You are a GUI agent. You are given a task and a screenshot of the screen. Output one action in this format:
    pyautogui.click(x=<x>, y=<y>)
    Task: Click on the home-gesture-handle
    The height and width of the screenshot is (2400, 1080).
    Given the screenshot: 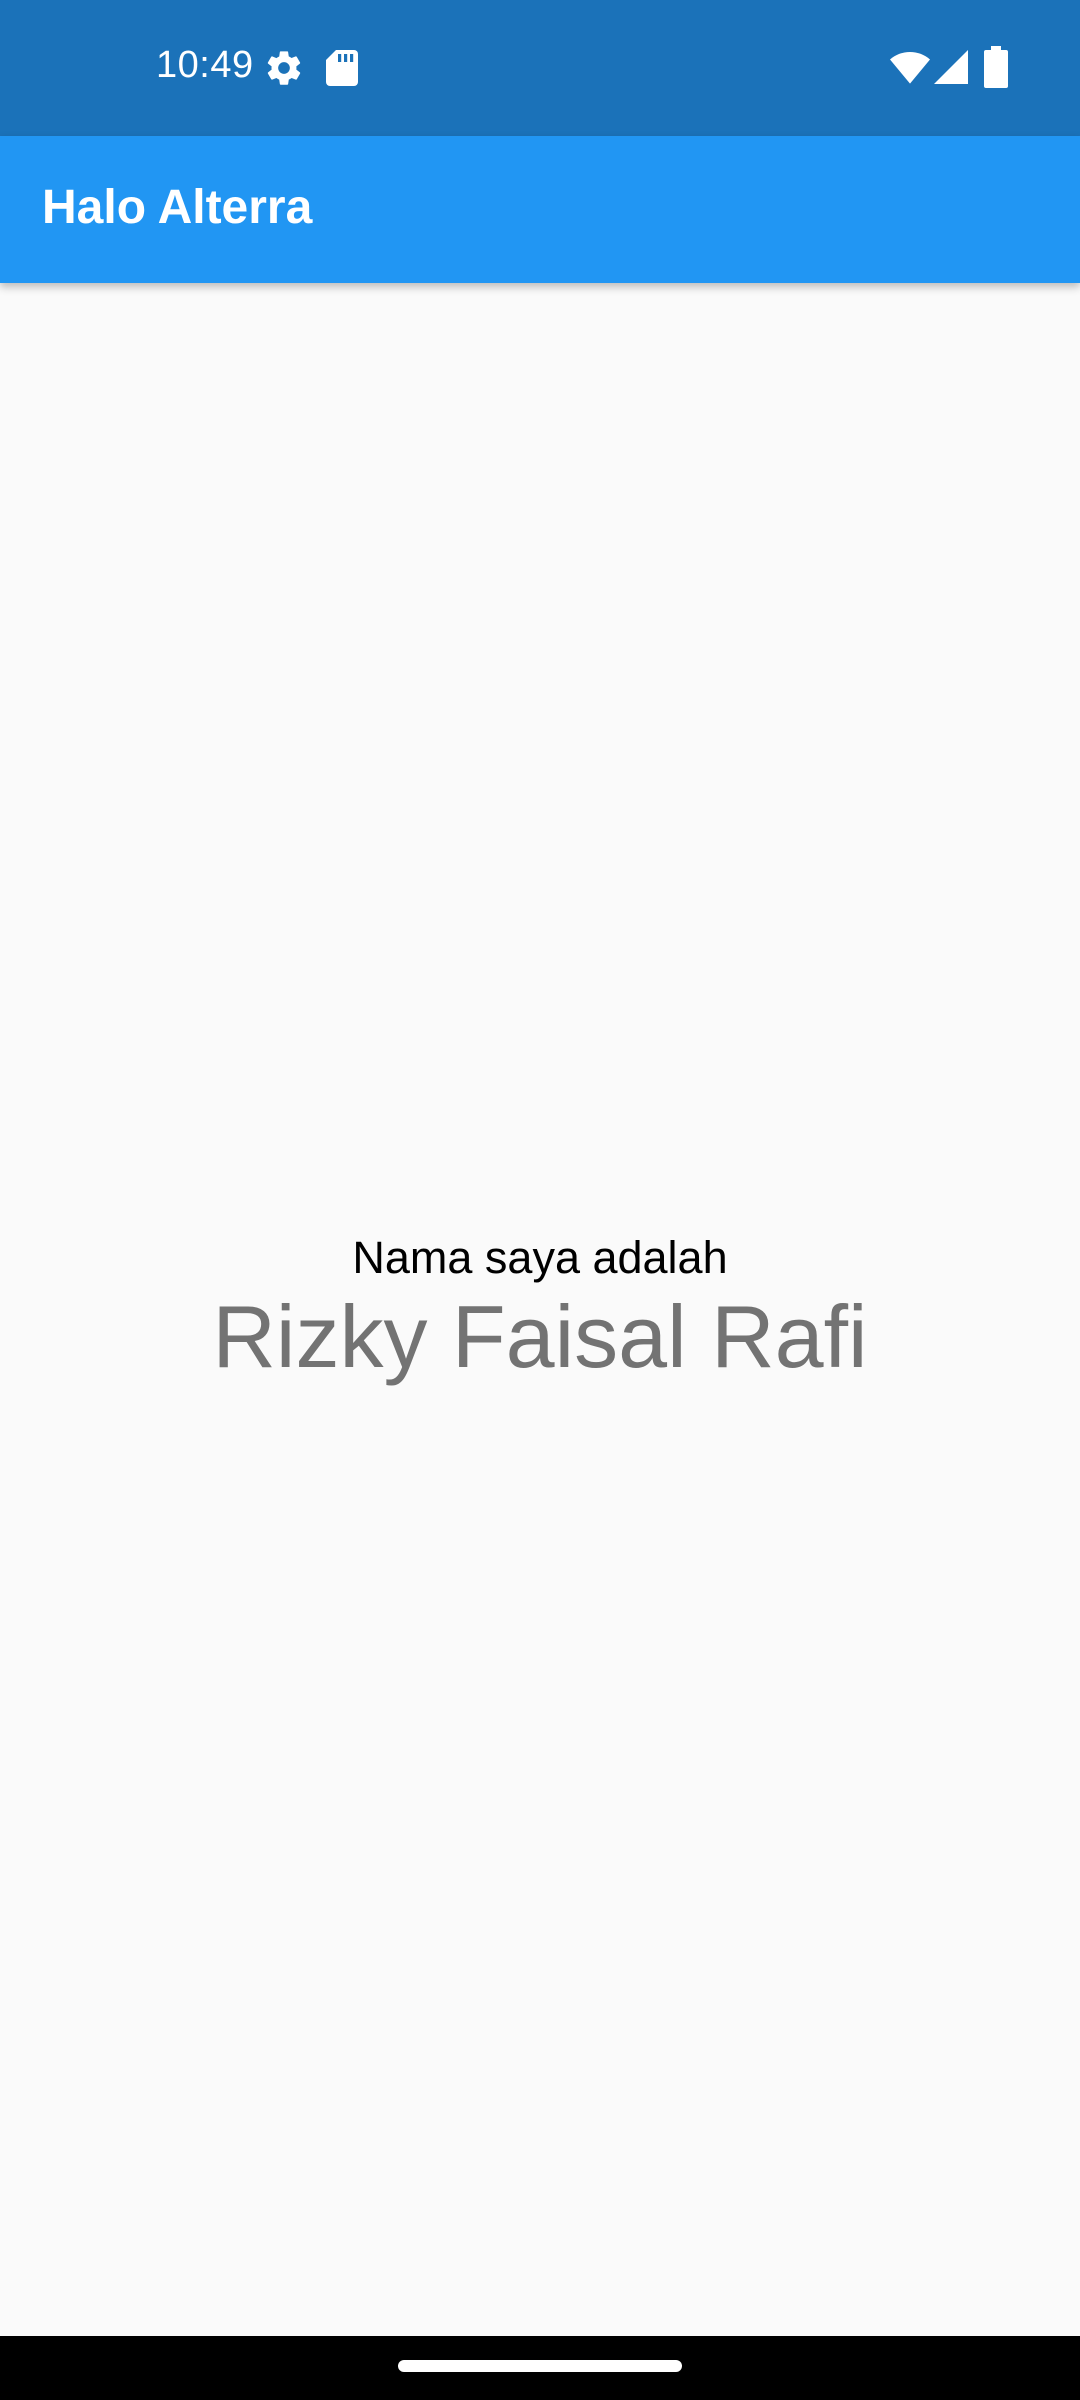 What is the action you would take?
    pyautogui.click(x=540, y=2366)
    